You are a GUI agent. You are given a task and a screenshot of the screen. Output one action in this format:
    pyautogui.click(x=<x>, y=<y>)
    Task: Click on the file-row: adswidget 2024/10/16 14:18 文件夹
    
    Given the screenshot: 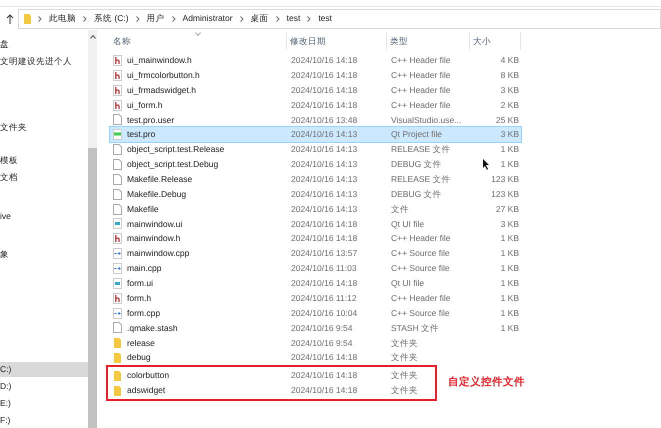 What is the action you would take?
    pyautogui.click(x=272, y=390)
    